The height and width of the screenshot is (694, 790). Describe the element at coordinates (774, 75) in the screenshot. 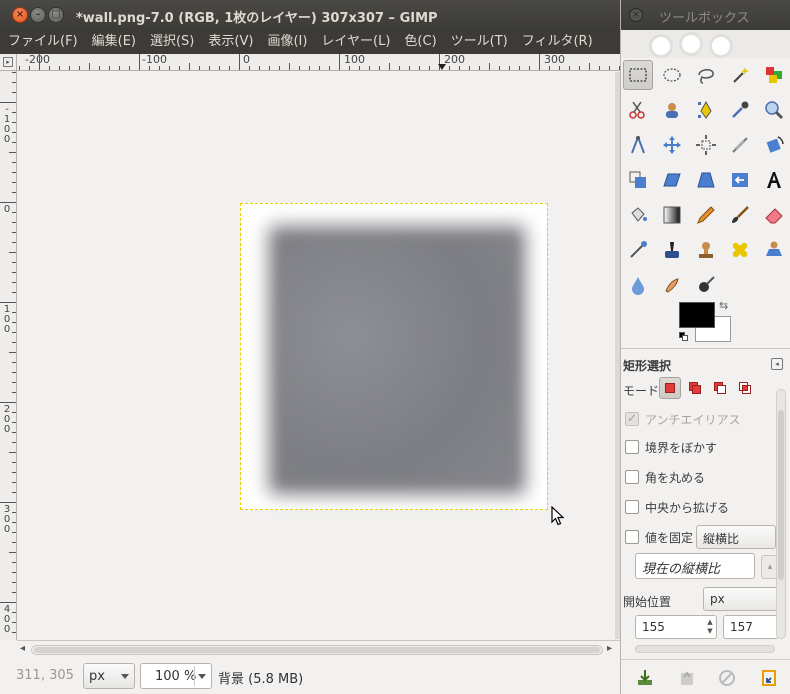

I see `color-select-tool` at that location.